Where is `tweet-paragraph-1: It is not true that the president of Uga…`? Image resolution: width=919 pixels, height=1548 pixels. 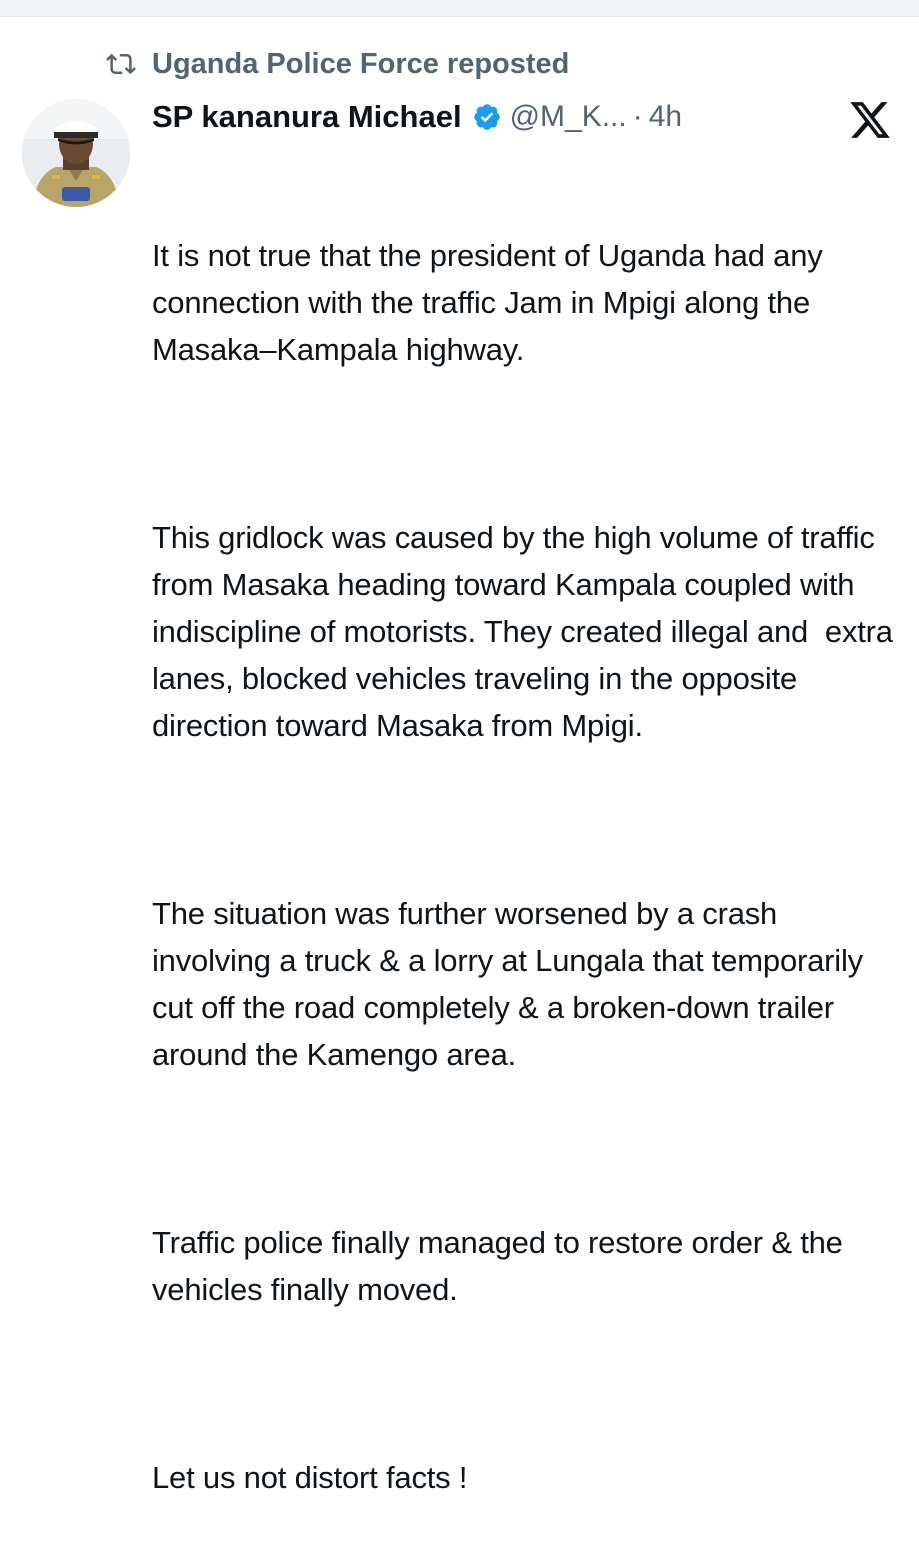
tweet-paragraph-1: It is not true that the president of Uga… is located at coordinates (491, 302).